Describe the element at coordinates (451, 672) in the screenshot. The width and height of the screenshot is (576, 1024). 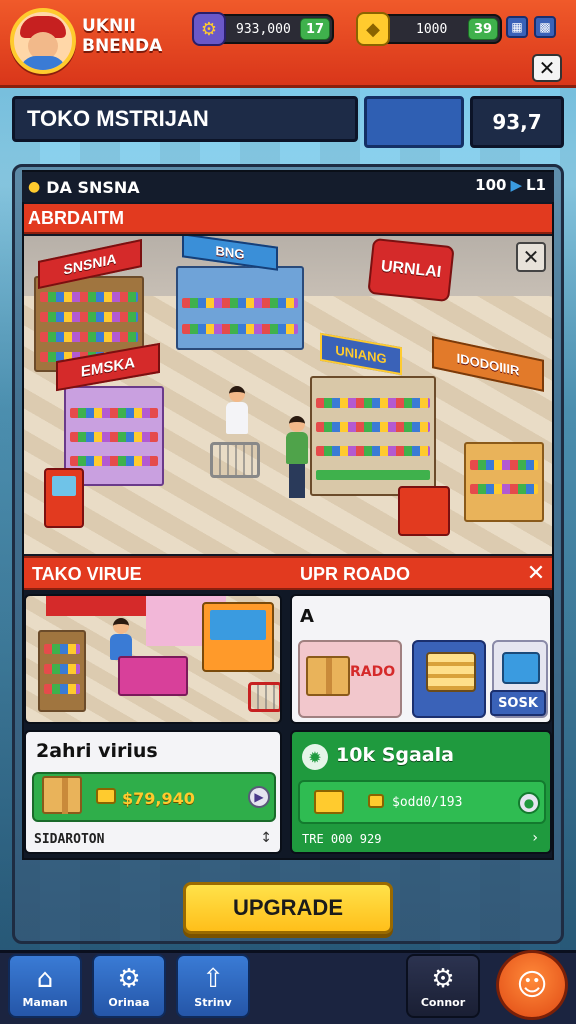
I see `stack-icon` at that location.